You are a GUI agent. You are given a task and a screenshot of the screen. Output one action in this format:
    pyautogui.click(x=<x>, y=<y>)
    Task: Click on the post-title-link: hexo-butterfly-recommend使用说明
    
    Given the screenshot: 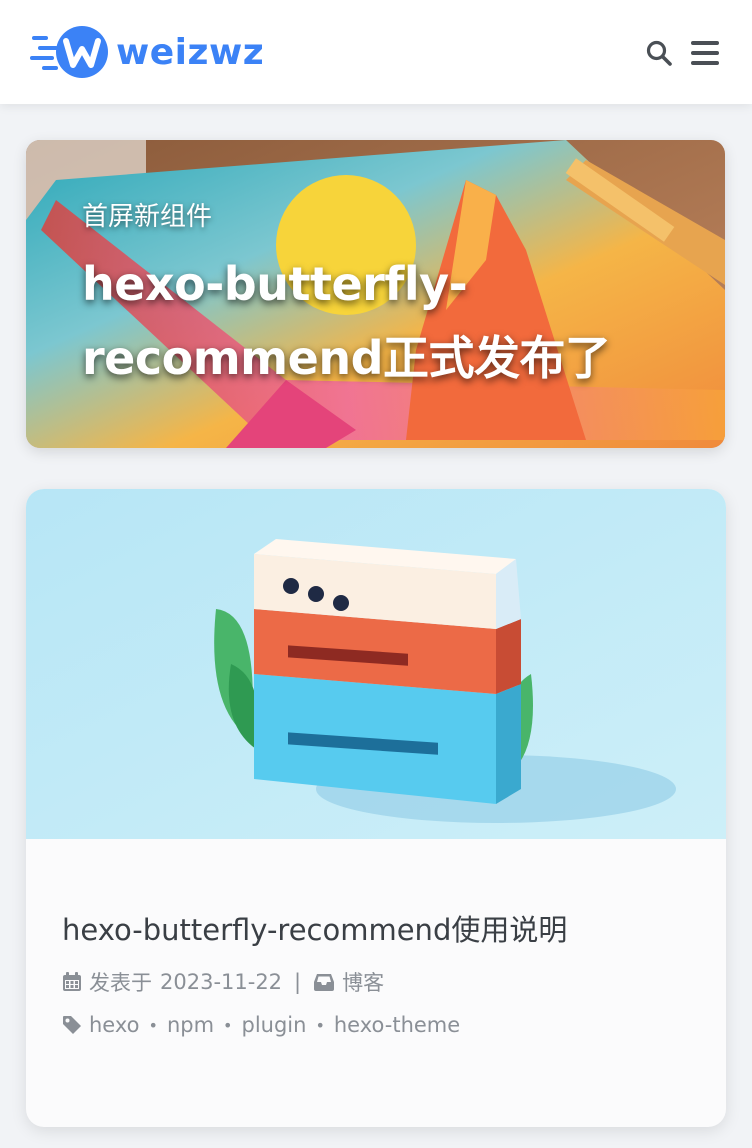 What is the action you would take?
    pyautogui.click(x=314, y=928)
    